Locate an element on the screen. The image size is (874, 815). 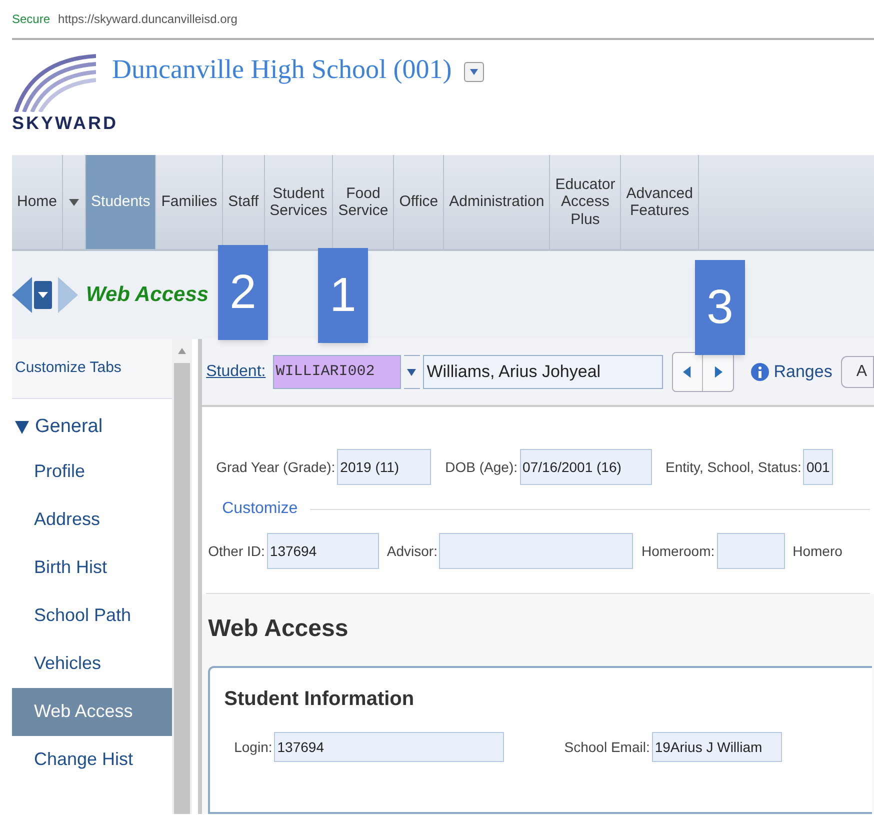
nav-tab: Advanced Features is located at coordinates (660, 202).